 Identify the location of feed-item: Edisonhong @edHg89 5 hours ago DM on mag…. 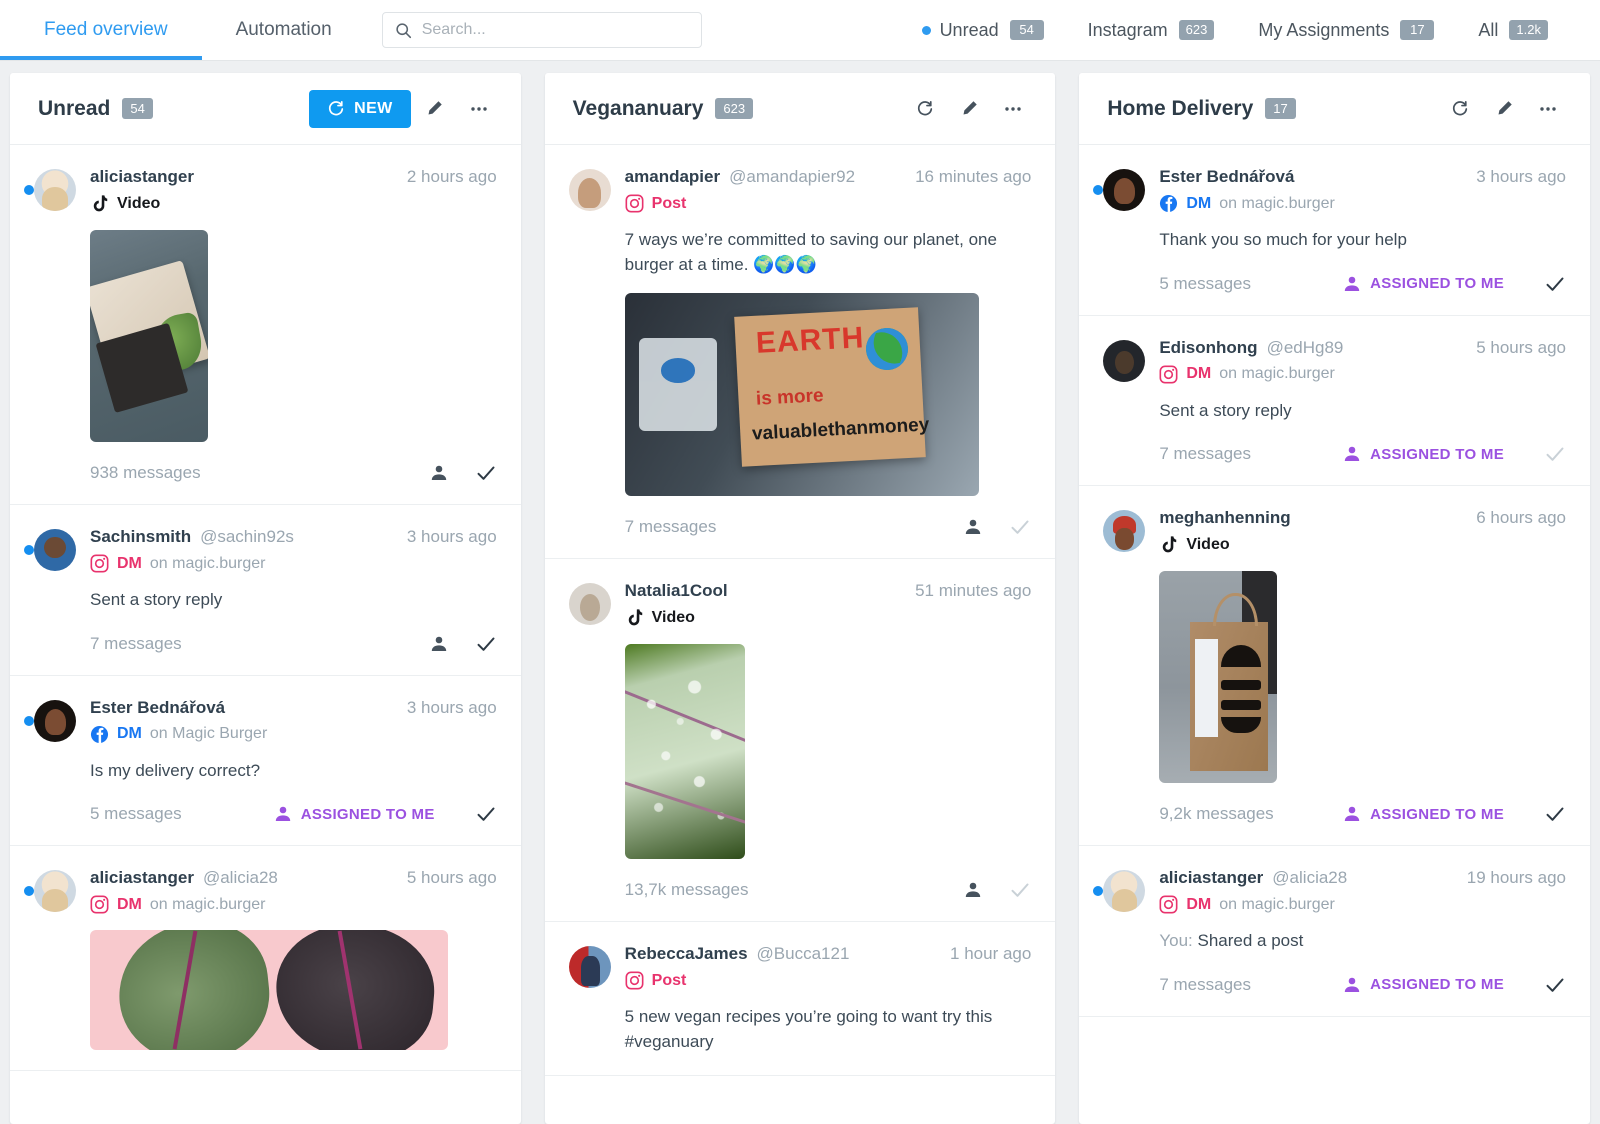
(1335, 401).